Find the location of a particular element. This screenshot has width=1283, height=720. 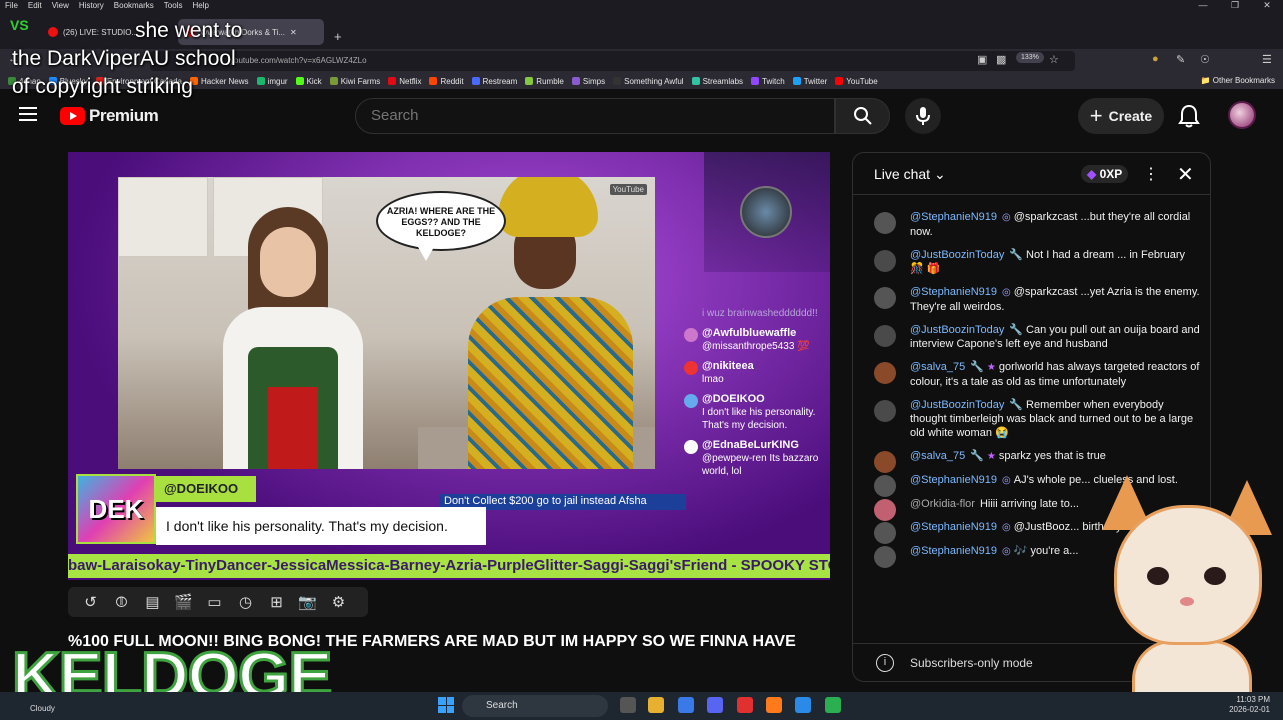

caption-line-2: the DarkViperAU school is located at coordinates (124, 58).